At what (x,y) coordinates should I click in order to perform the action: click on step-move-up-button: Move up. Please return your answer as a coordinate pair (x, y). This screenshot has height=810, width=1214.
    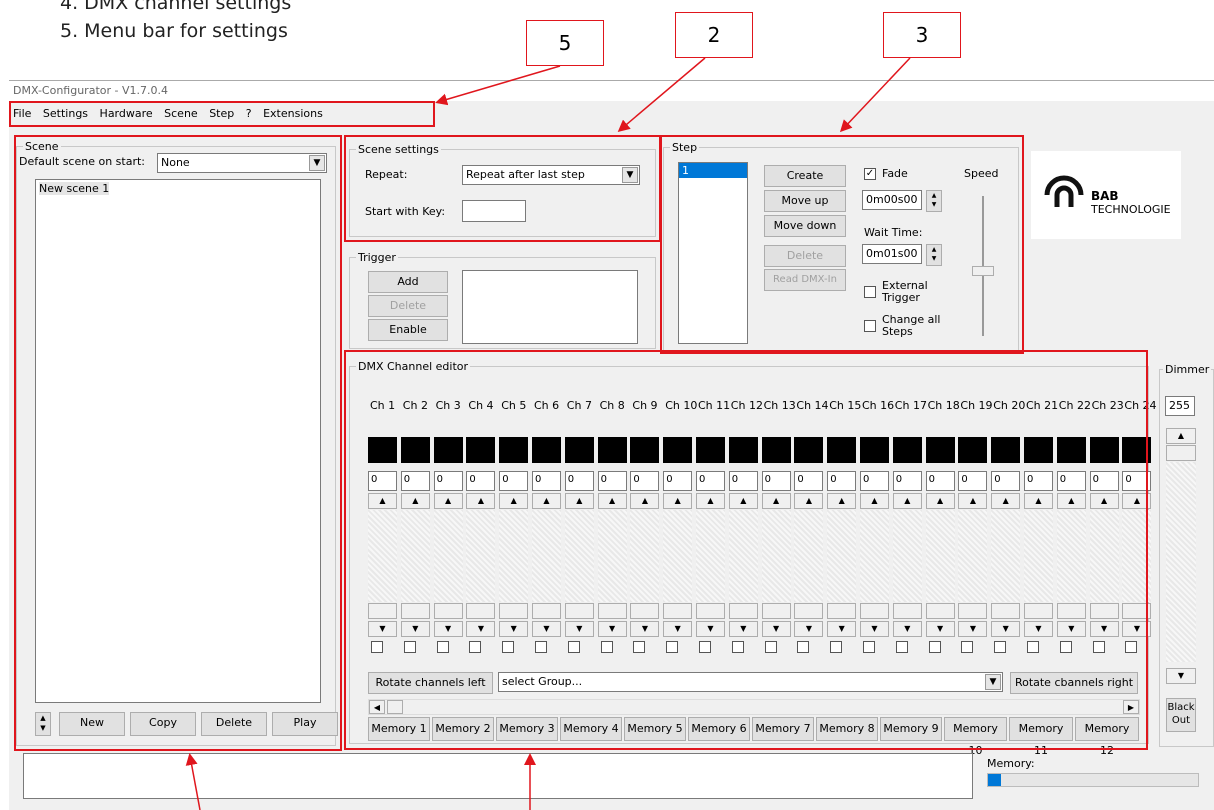
    Looking at the image, I should click on (805, 201).